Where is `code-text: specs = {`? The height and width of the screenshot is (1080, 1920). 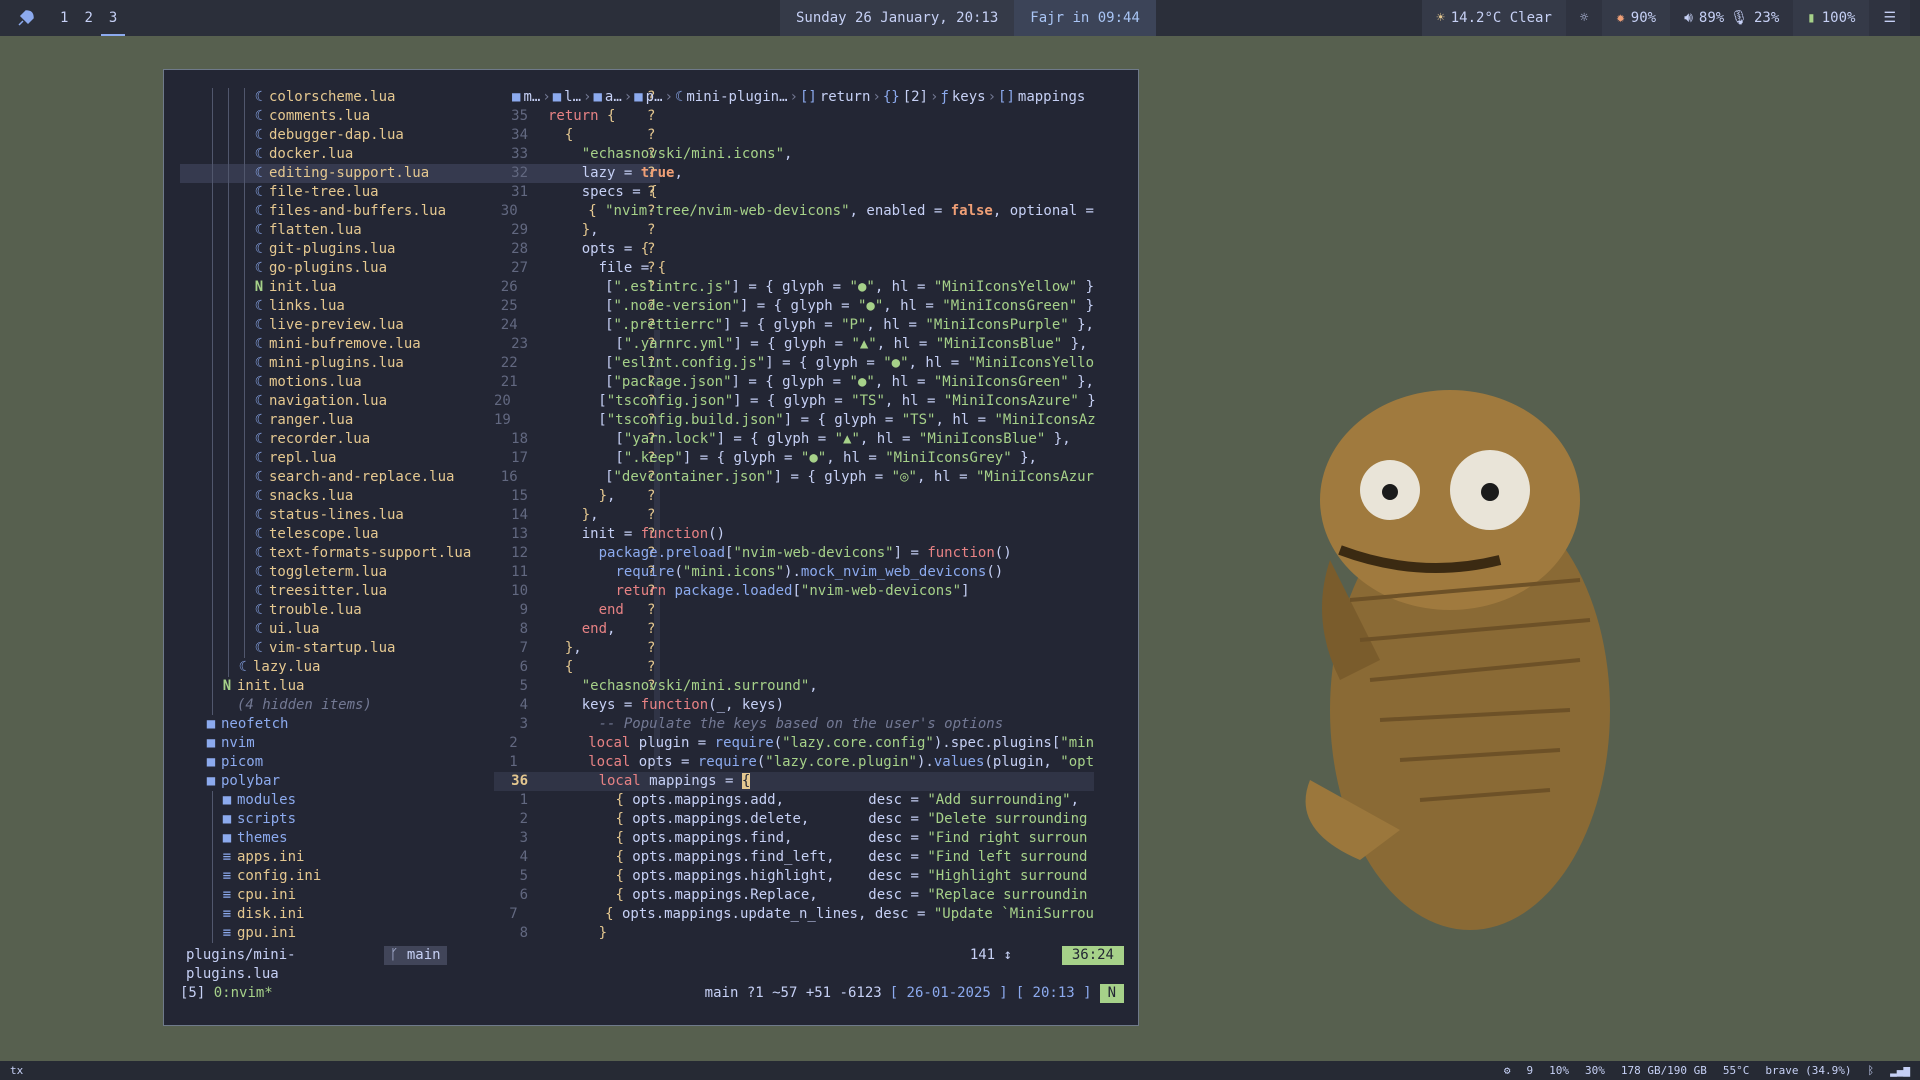 code-text: specs = { is located at coordinates (603, 192).